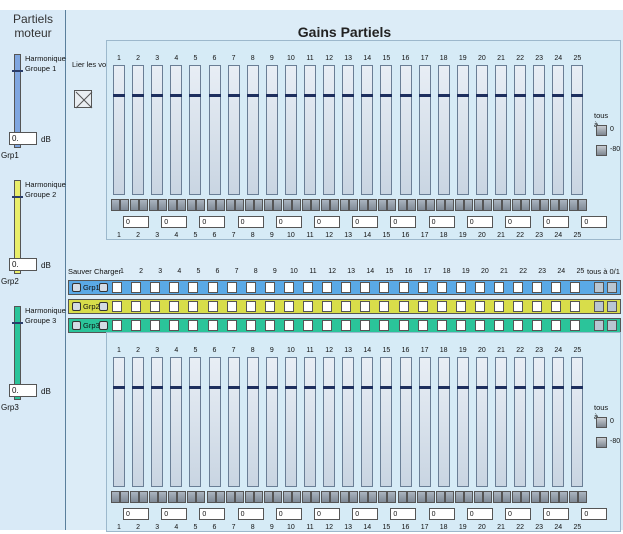 This screenshot has height=534, width=623. What do you see at coordinates (103, 287) in the screenshot?
I see `load-group-button` at bounding box center [103, 287].